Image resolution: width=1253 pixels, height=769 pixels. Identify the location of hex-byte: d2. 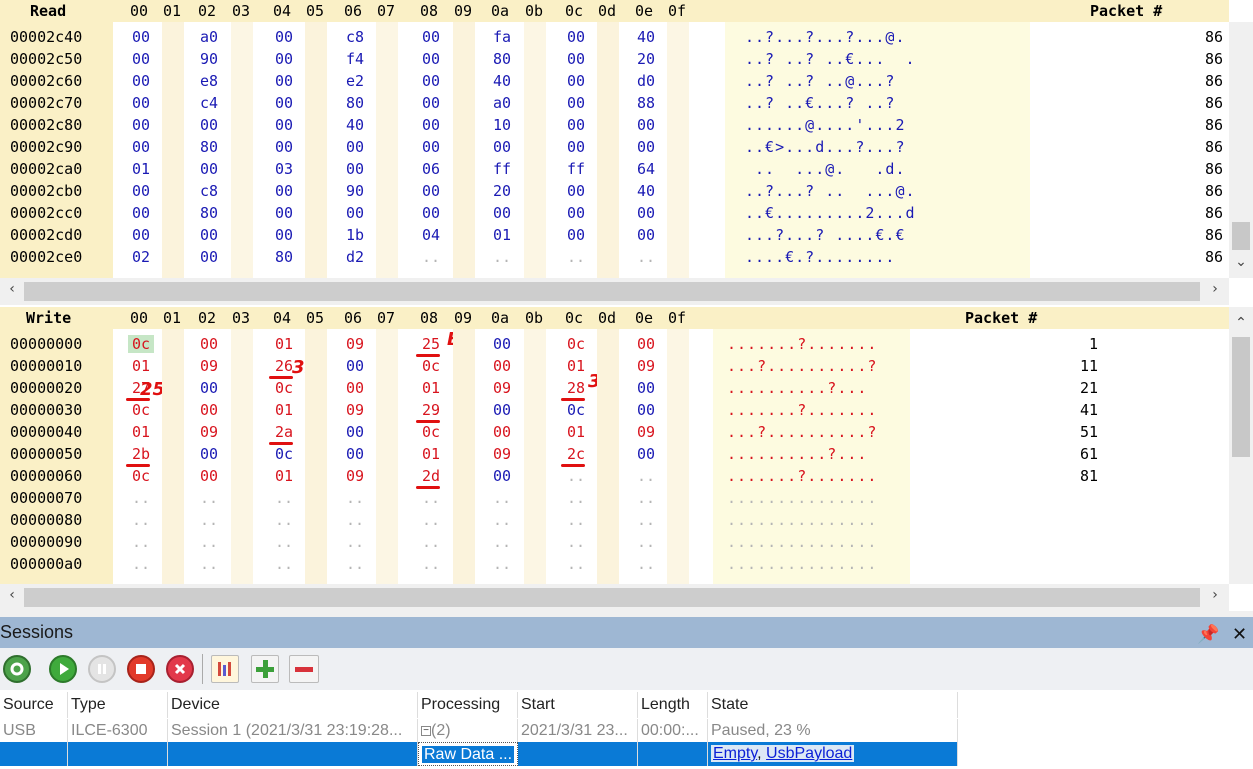
(355, 257).